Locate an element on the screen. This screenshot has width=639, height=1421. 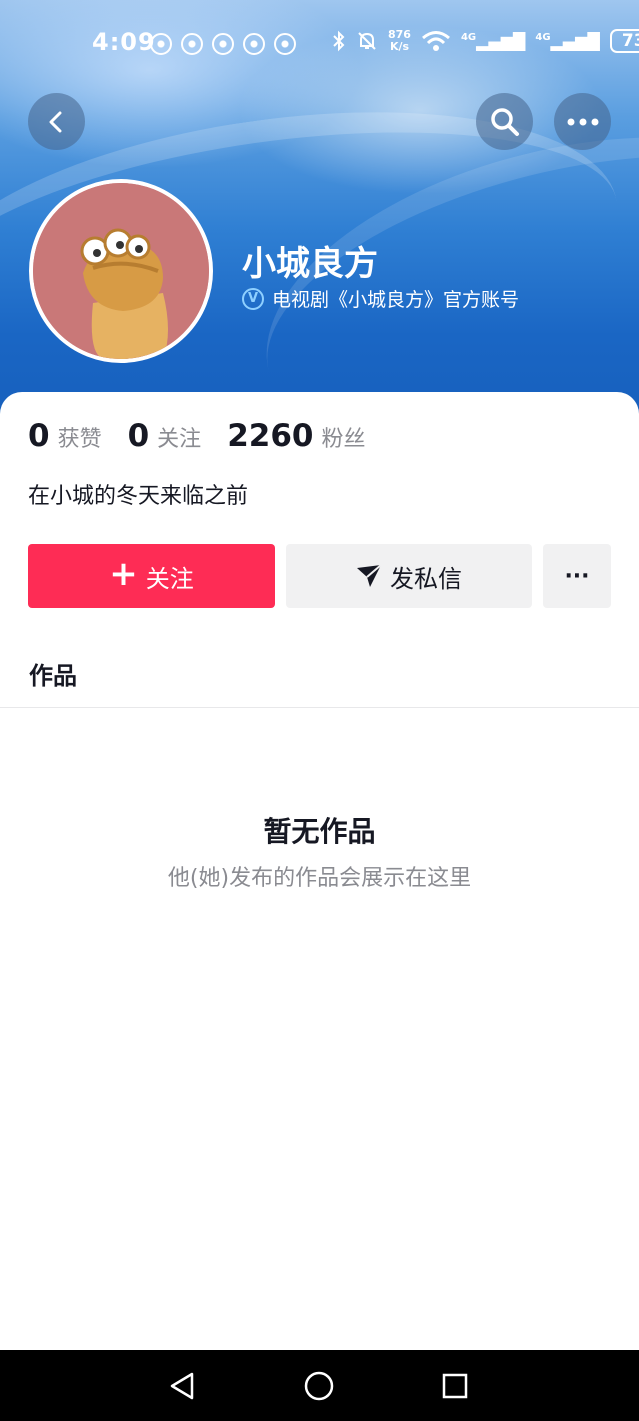
profile-name: 小城良方 is located at coordinates (310, 264).